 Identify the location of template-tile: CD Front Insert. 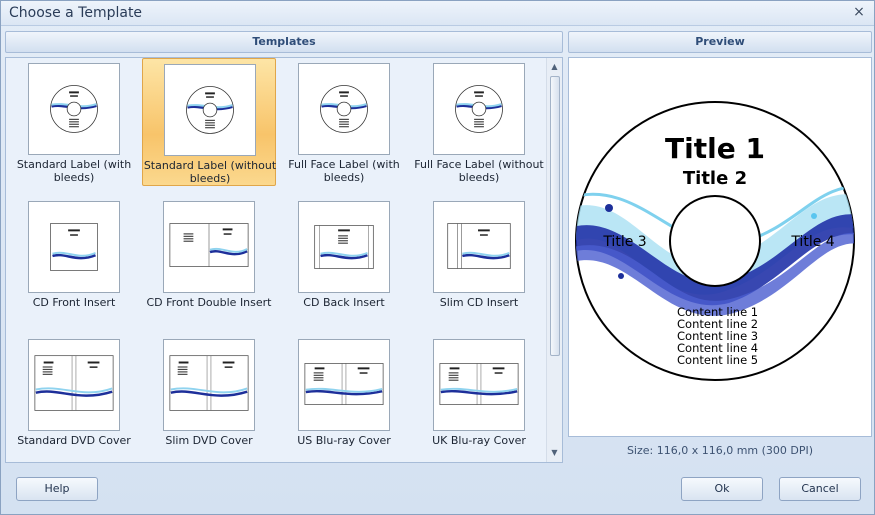
(74, 260).